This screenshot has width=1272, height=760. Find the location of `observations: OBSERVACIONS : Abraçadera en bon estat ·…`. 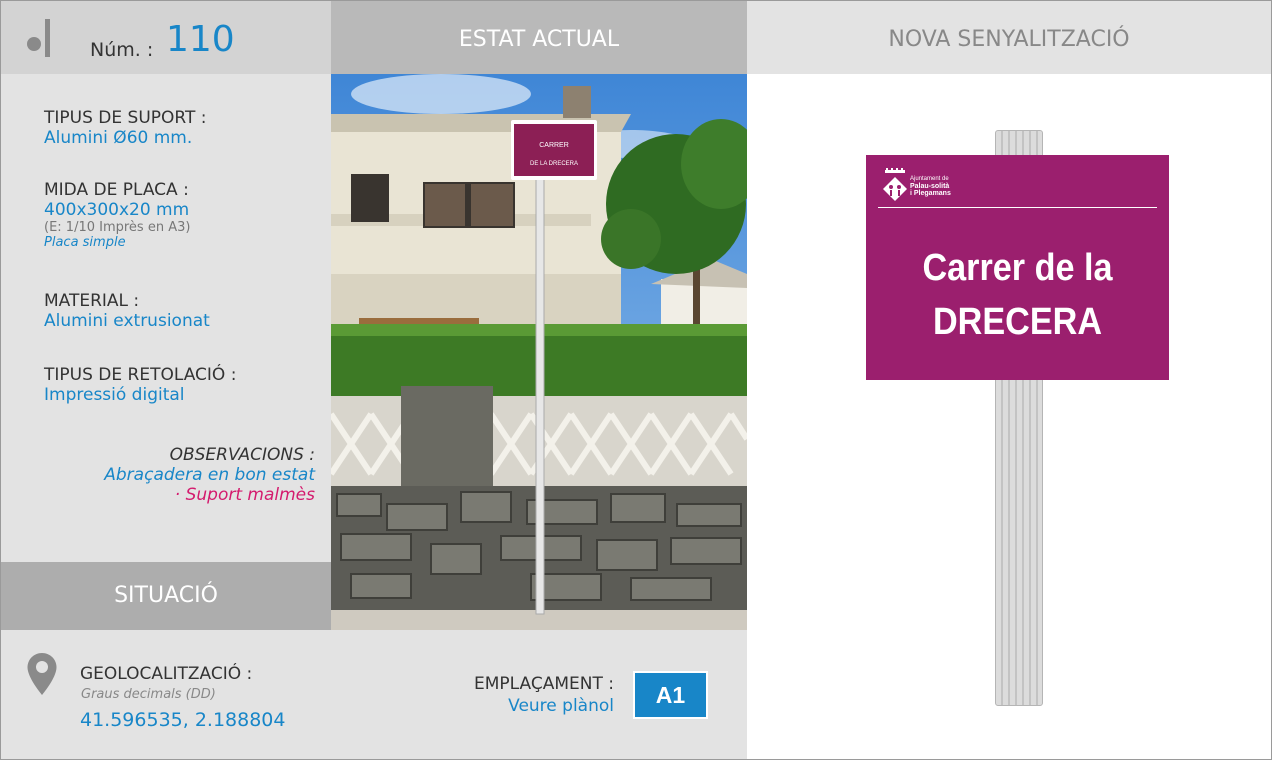

observations: OBSERVACIONS : Abraçadera en bon estat ·… is located at coordinates (166, 475).